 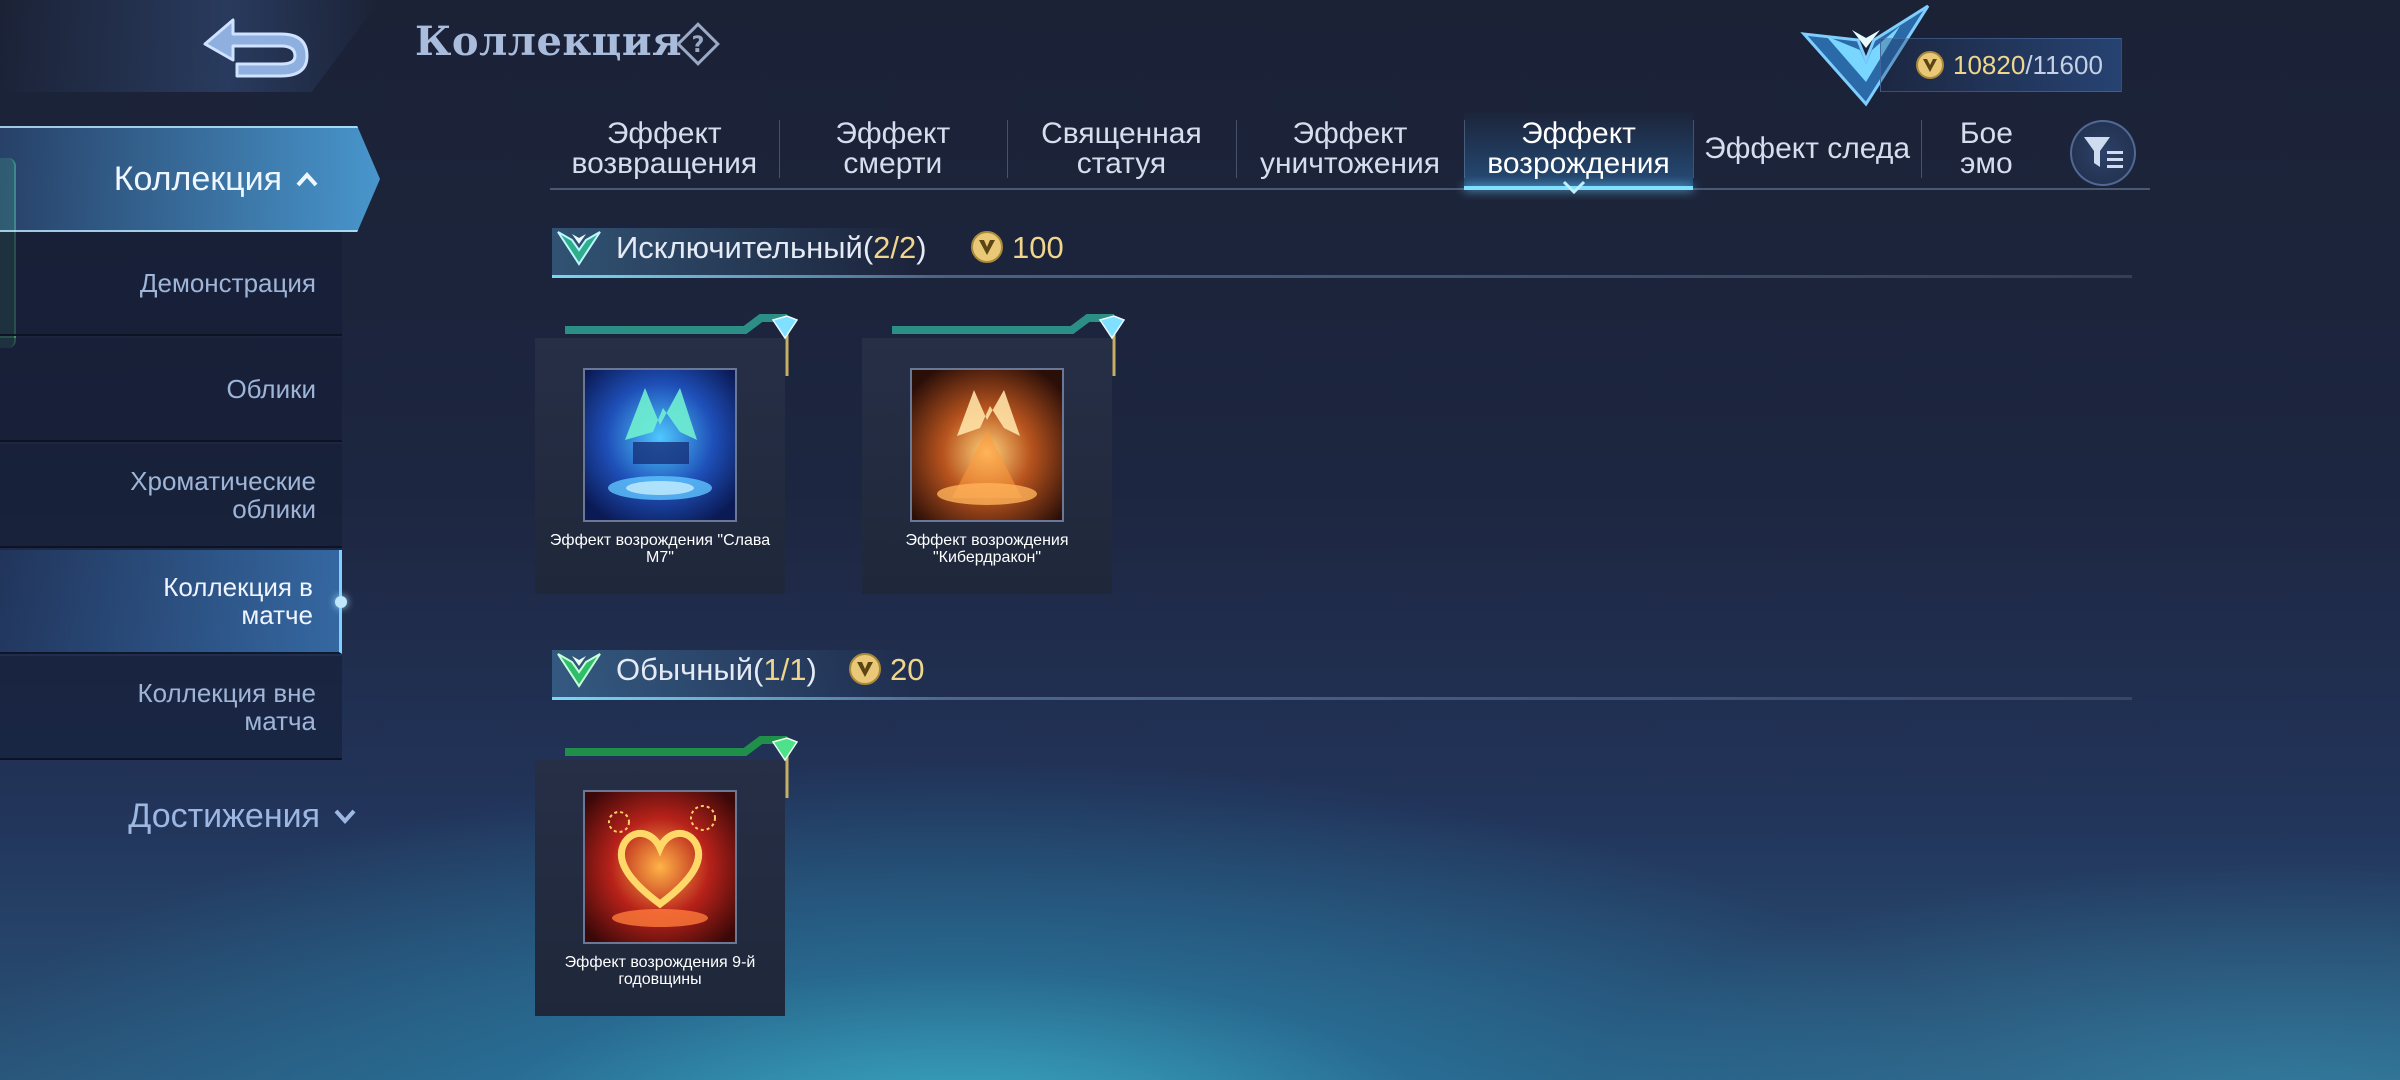 What do you see at coordinates (716, 669) in the screenshot?
I see `section-title: Обычный(1/1)` at bounding box center [716, 669].